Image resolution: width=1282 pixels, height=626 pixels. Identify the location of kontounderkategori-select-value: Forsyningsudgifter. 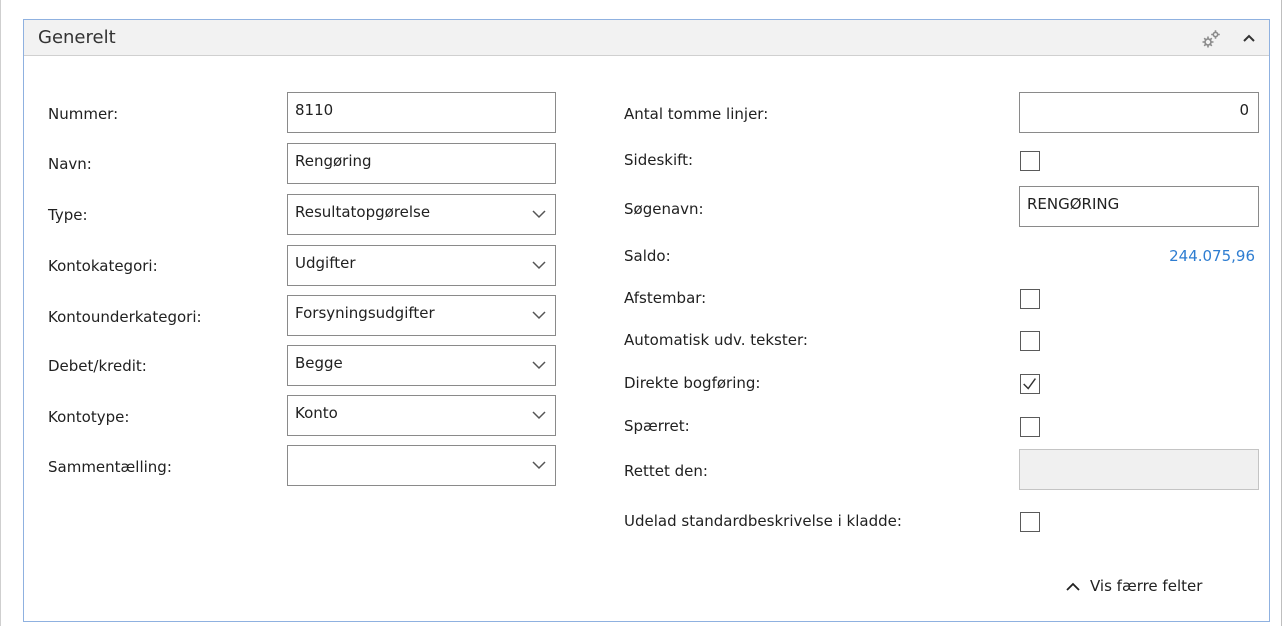
(365, 313).